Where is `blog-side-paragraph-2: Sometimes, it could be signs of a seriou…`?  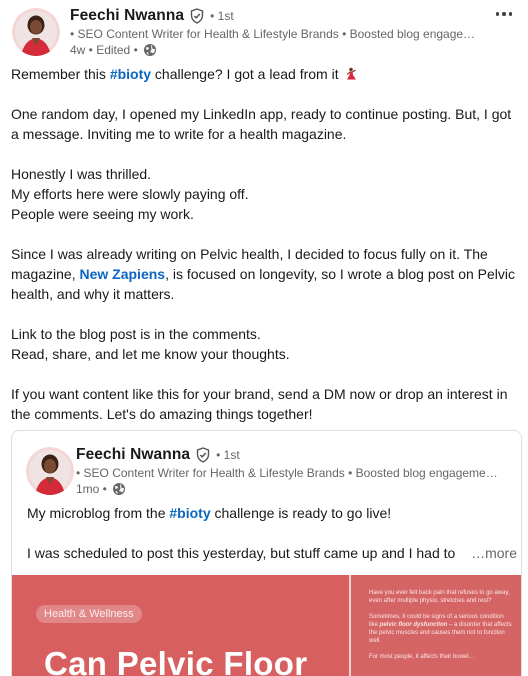 blog-side-paragraph-2: Sometimes, it could be signs of a seriou… is located at coordinates (441, 629).